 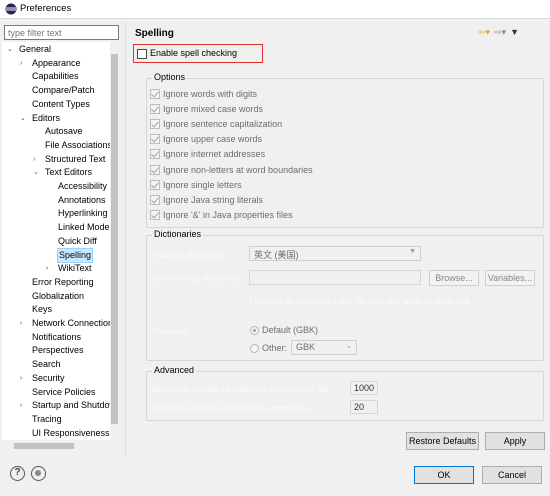 I want to click on select-value: GBK, so click(x=306, y=347).